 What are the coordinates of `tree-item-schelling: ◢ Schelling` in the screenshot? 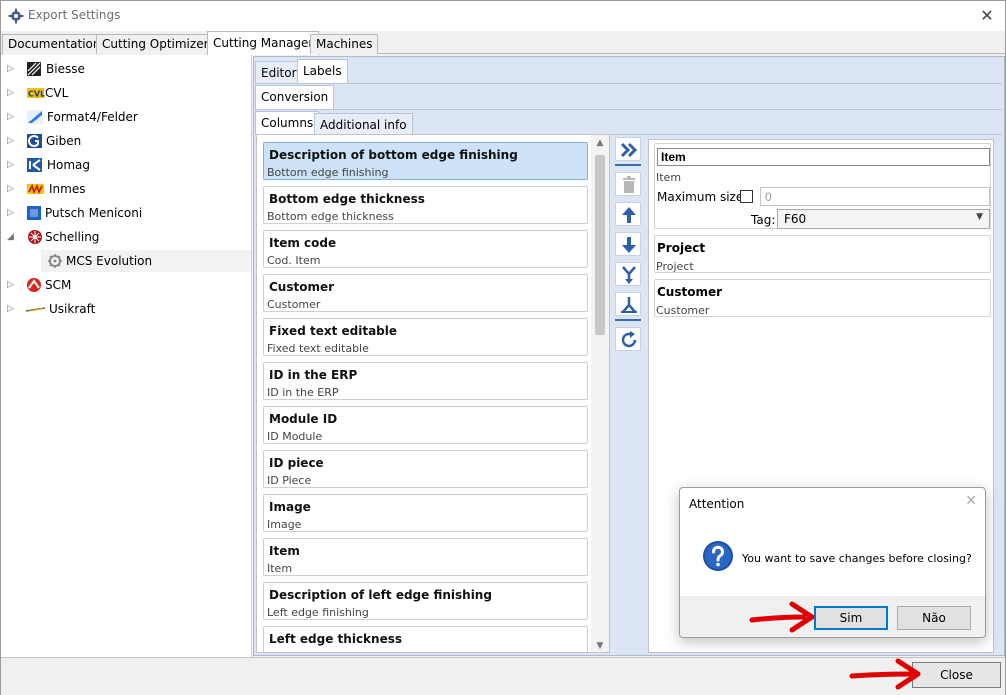 It's located at (127, 237).